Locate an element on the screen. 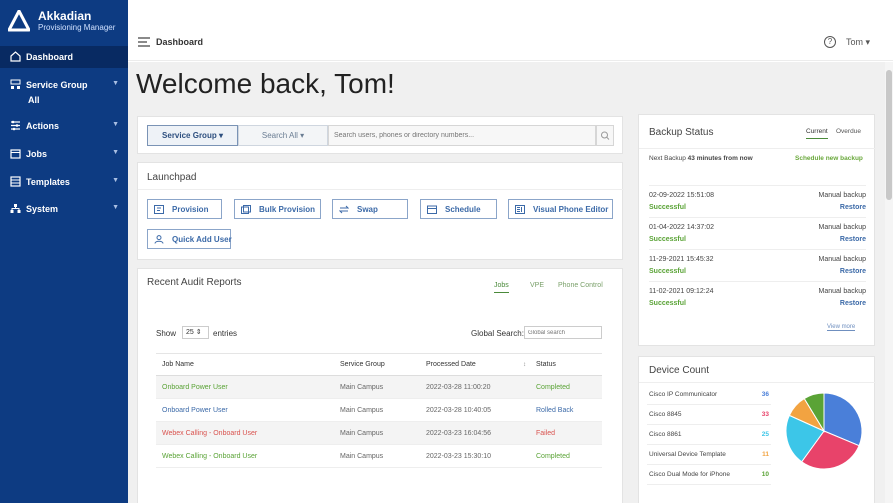  bulk-provision-icon is located at coordinates (246, 209).